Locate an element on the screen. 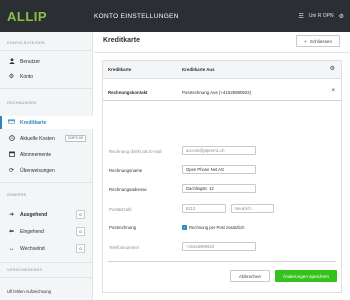  sidebar-item-ueberweisungen: ⟳ Überweisungen is located at coordinates (46, 170).